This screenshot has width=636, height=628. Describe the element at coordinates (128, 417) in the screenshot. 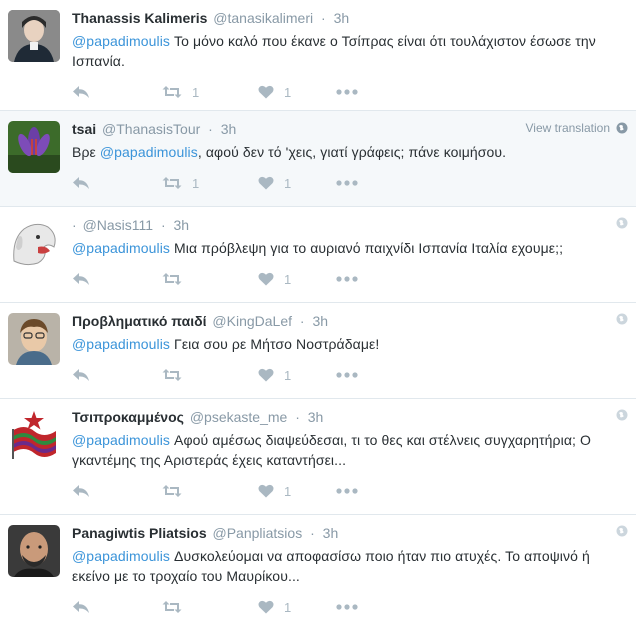

I see `user-fullname: Τσιπροκαμμένος` at that location.